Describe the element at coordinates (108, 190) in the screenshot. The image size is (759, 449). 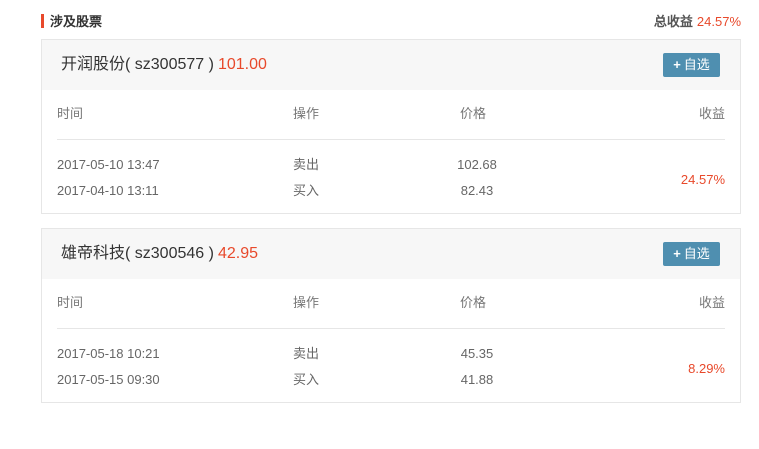
I see `trade-time: 2017-04-10 13:11` at that location.